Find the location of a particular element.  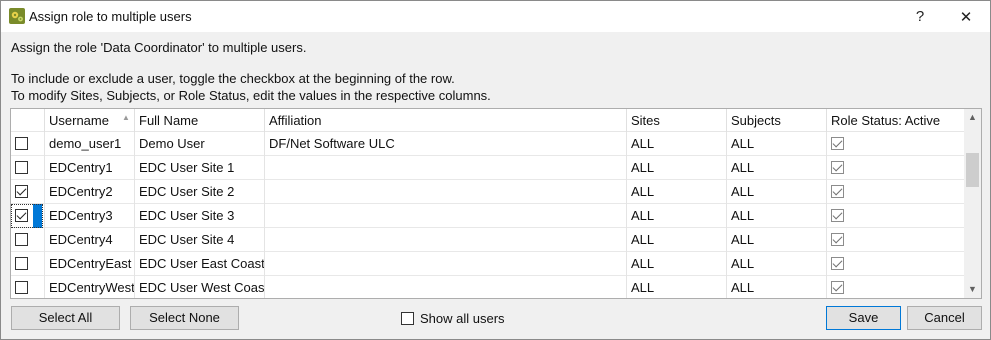

show-all-users-checkbox is located at coordinates (407, 318).